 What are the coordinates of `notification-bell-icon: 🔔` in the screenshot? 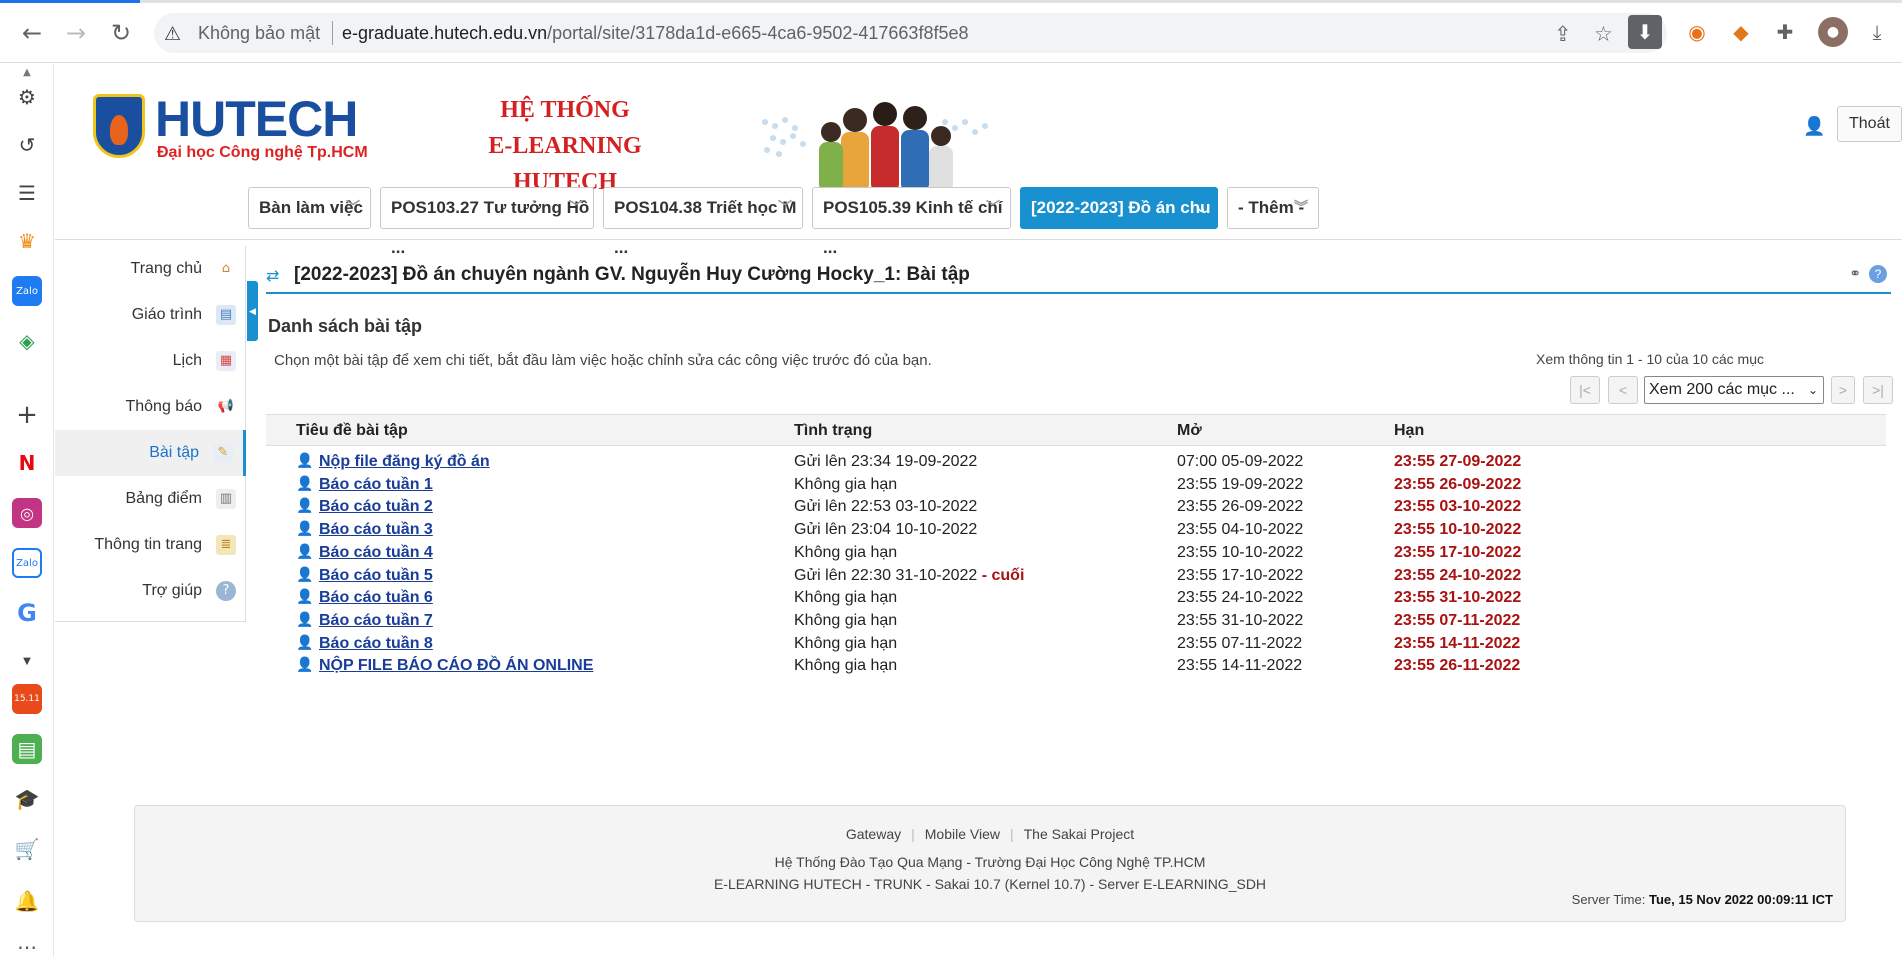 It's located at (27, 901).